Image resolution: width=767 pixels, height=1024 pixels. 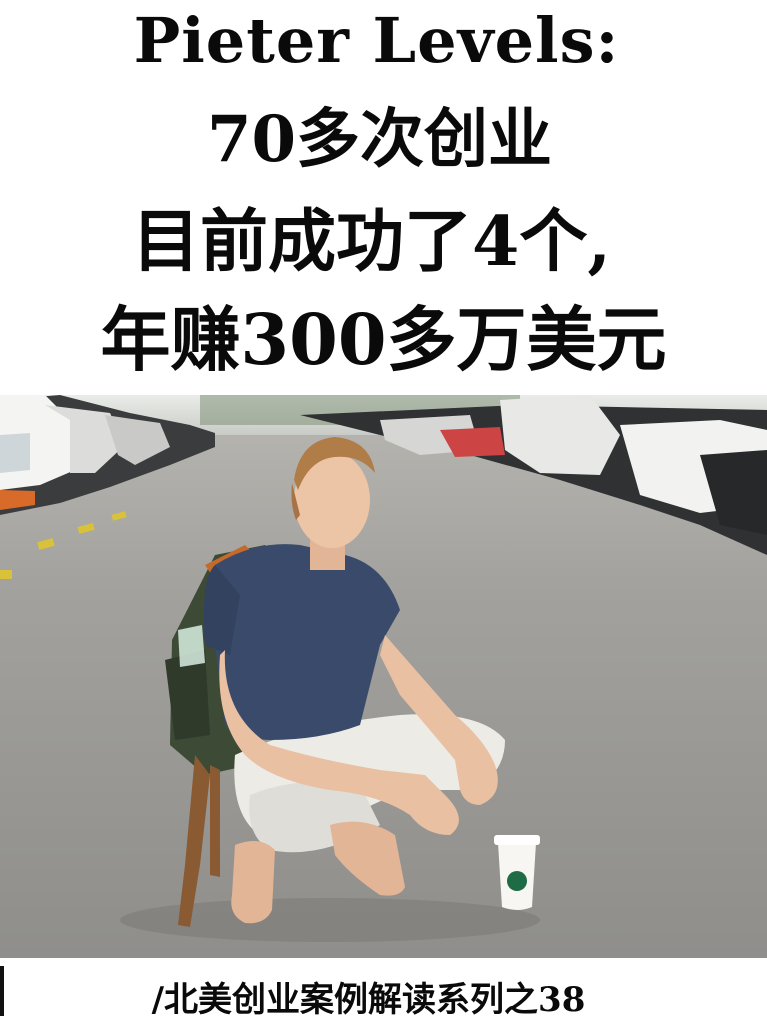 I want to click on footer: /北美创业案例解读系列之38, so click(x=383, y=991).